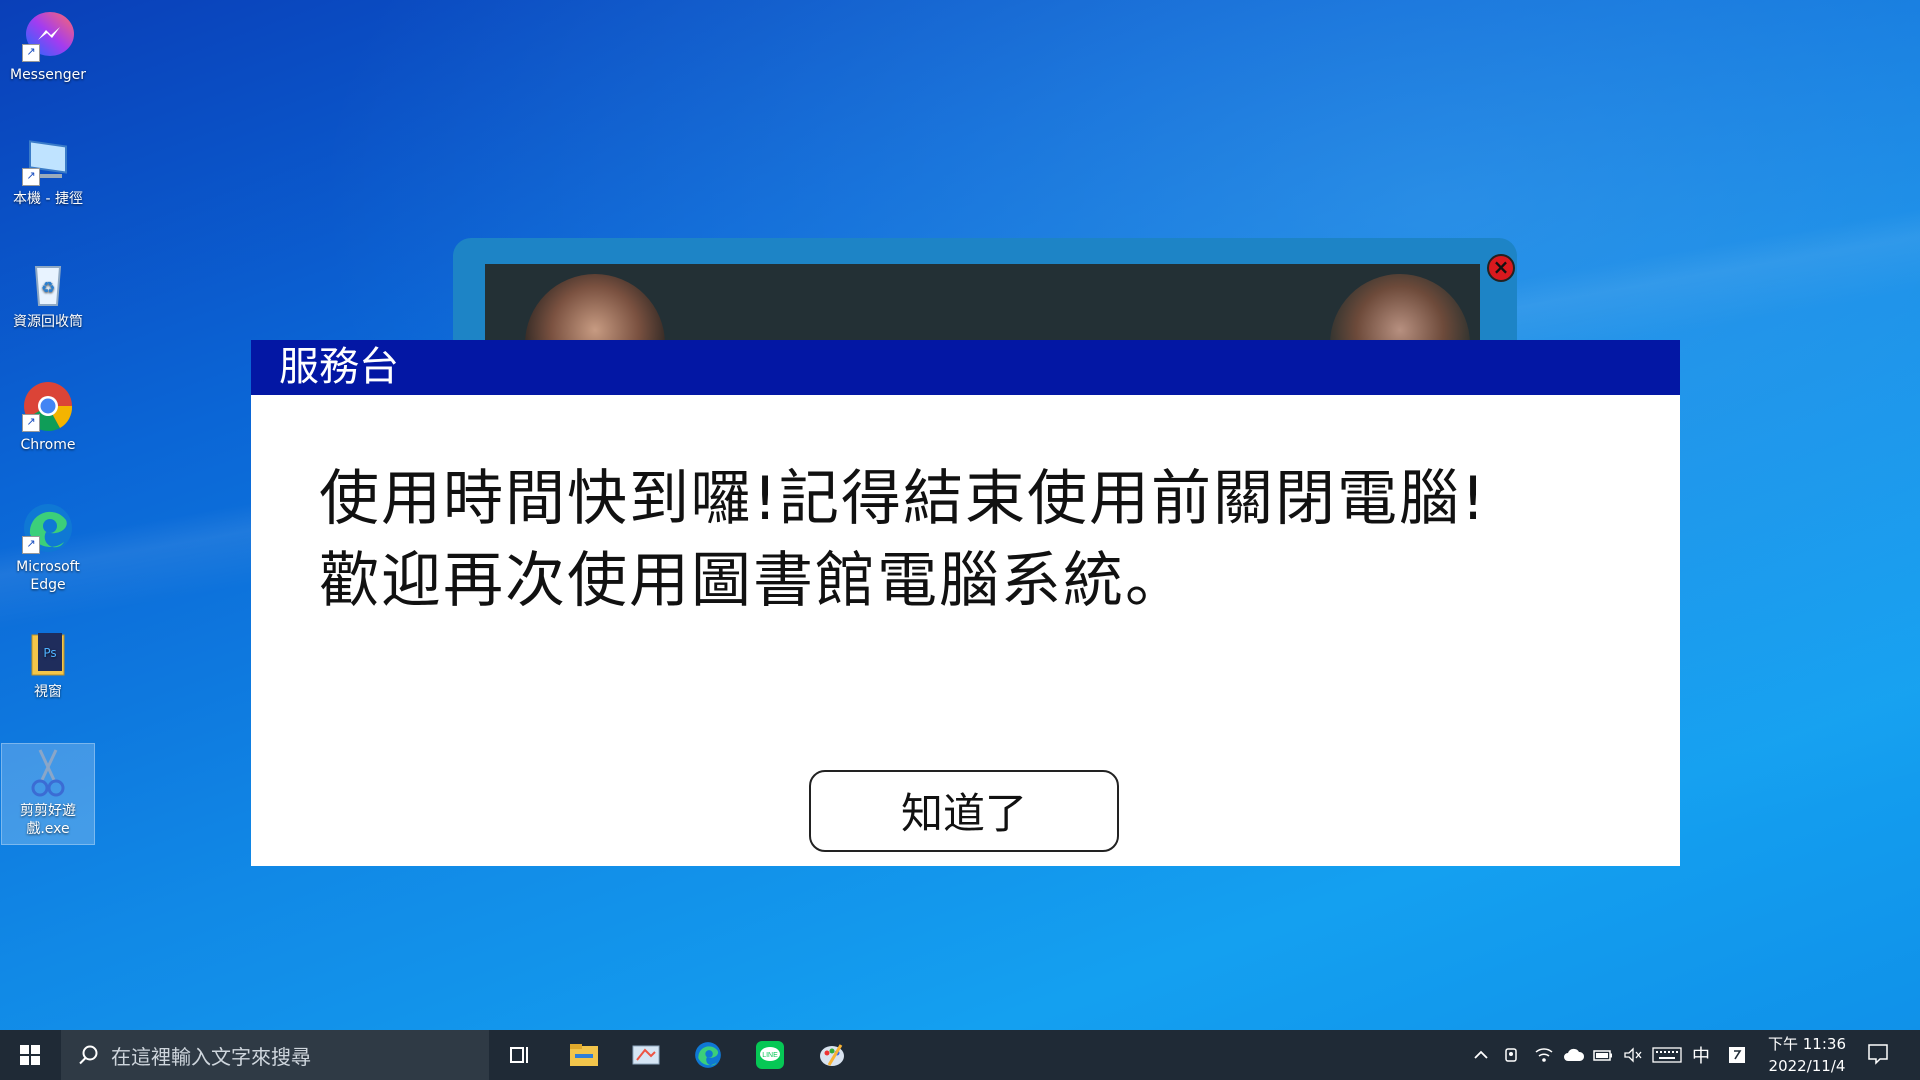 The image size is (1920, 1080). Describe the element at coordinates (1807, 1044) in the screenshot. I see `clock-time: 下午 11:36` at that location.